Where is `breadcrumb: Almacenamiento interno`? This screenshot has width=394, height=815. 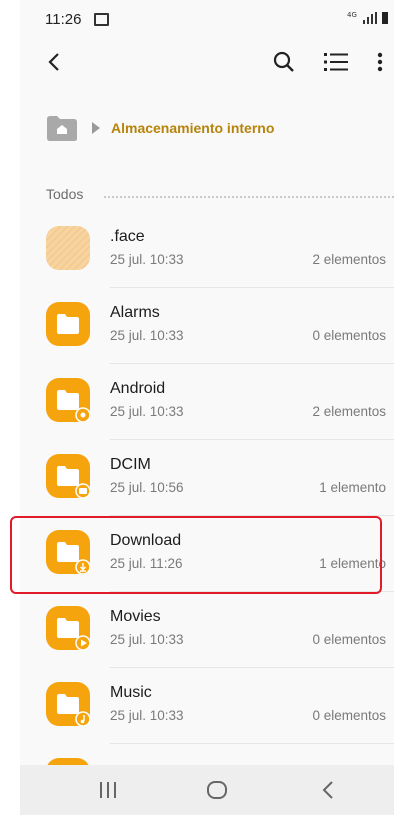 breadcrumb: Almacenamiento interno is located at coordinates (216, 129).